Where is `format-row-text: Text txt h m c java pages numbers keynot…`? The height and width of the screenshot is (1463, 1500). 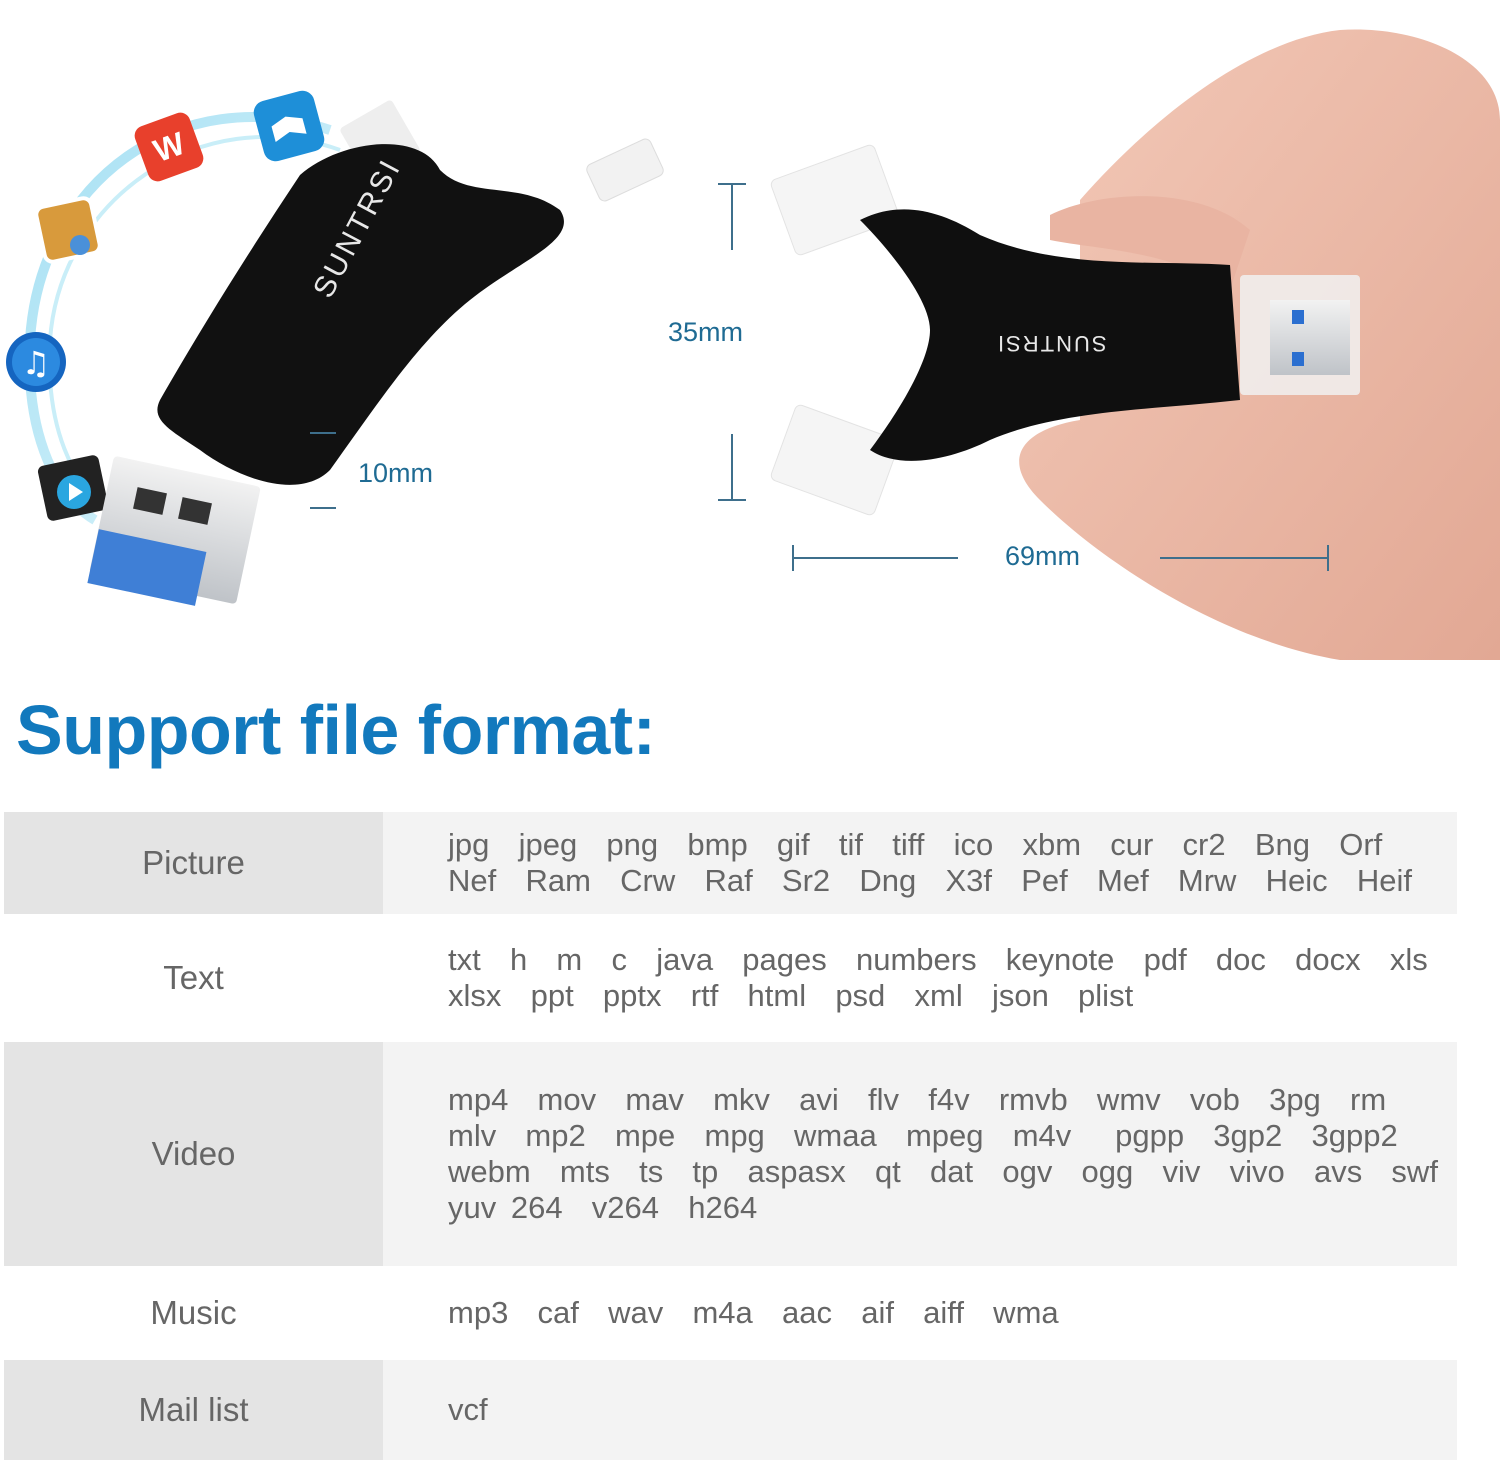 format-row-text: Text txt h m c java pages numbers keynot… is located at coordinates (730, 978).